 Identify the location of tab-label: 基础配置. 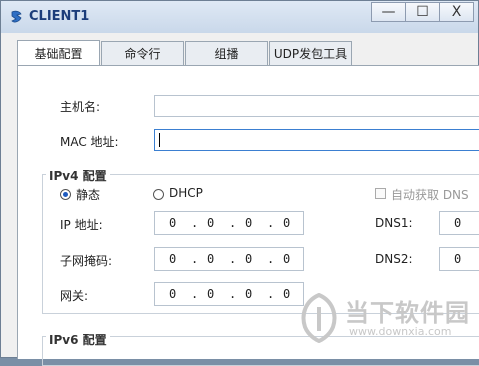
(58, 54).